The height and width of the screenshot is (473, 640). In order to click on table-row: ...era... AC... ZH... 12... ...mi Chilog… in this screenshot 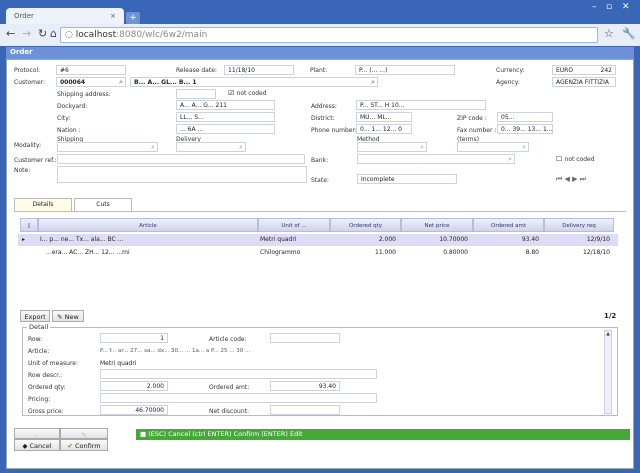, I will do `click(318, 253)`.